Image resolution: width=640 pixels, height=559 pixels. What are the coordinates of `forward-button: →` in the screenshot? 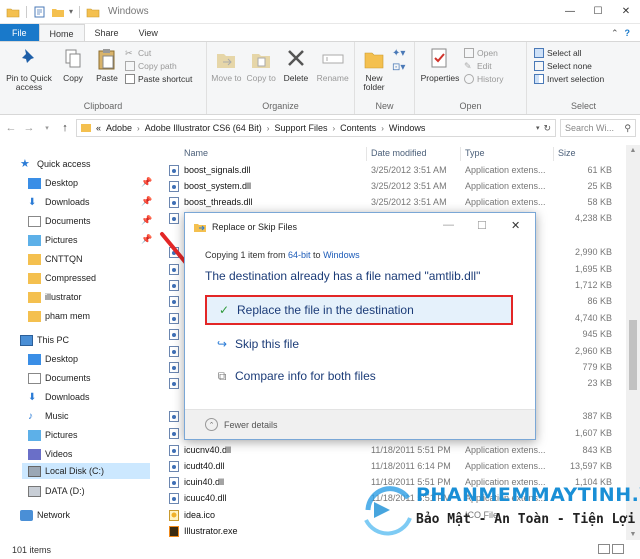 It's located at (29, 128).